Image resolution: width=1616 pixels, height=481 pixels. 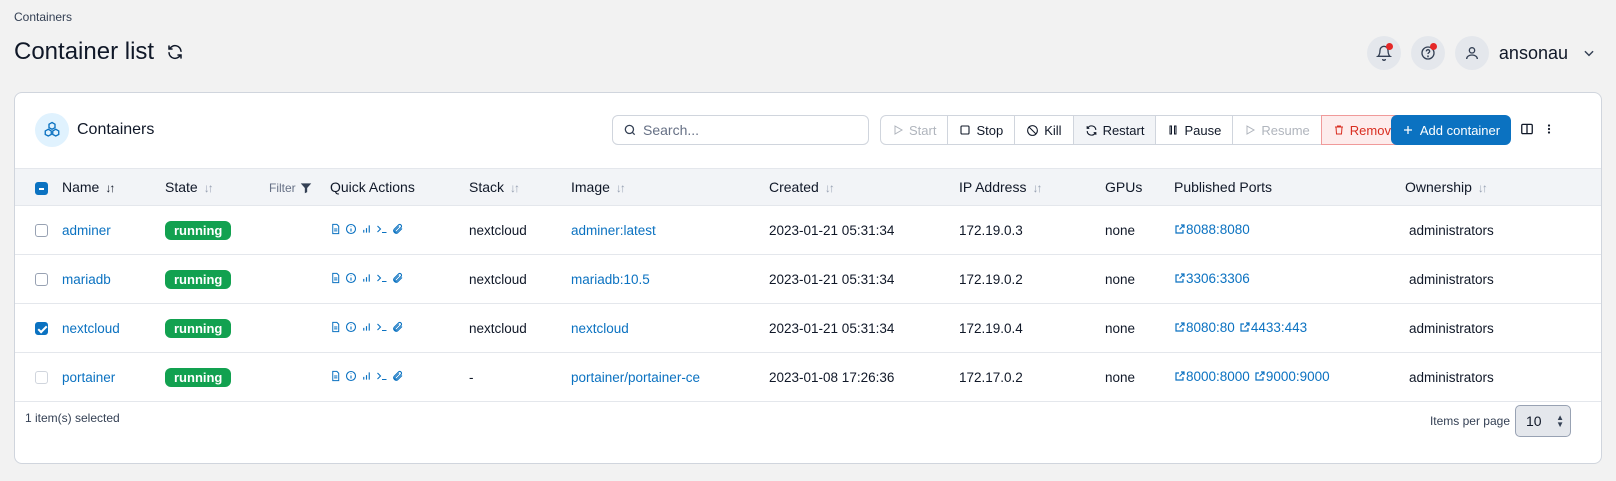 What do you see at coordinates (247, 230) in the screenshot?
I see `state-cell: running` at bounding box center [247, 230].